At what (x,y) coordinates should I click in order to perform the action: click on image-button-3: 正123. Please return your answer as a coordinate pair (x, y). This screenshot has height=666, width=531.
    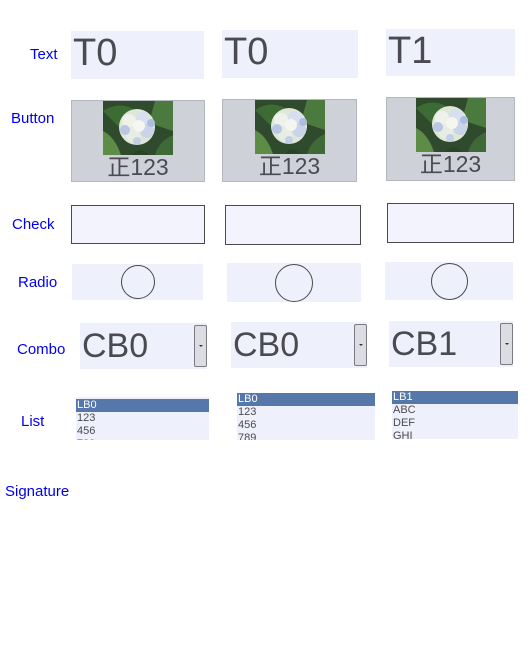
    Looking at the image, I should click on (450, 139).